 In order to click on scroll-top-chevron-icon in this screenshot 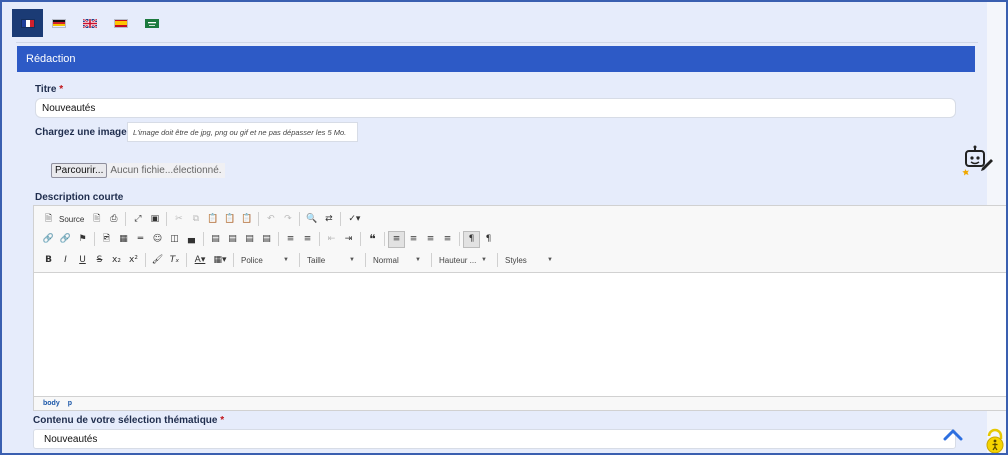, I will do `click(953, 435)`.